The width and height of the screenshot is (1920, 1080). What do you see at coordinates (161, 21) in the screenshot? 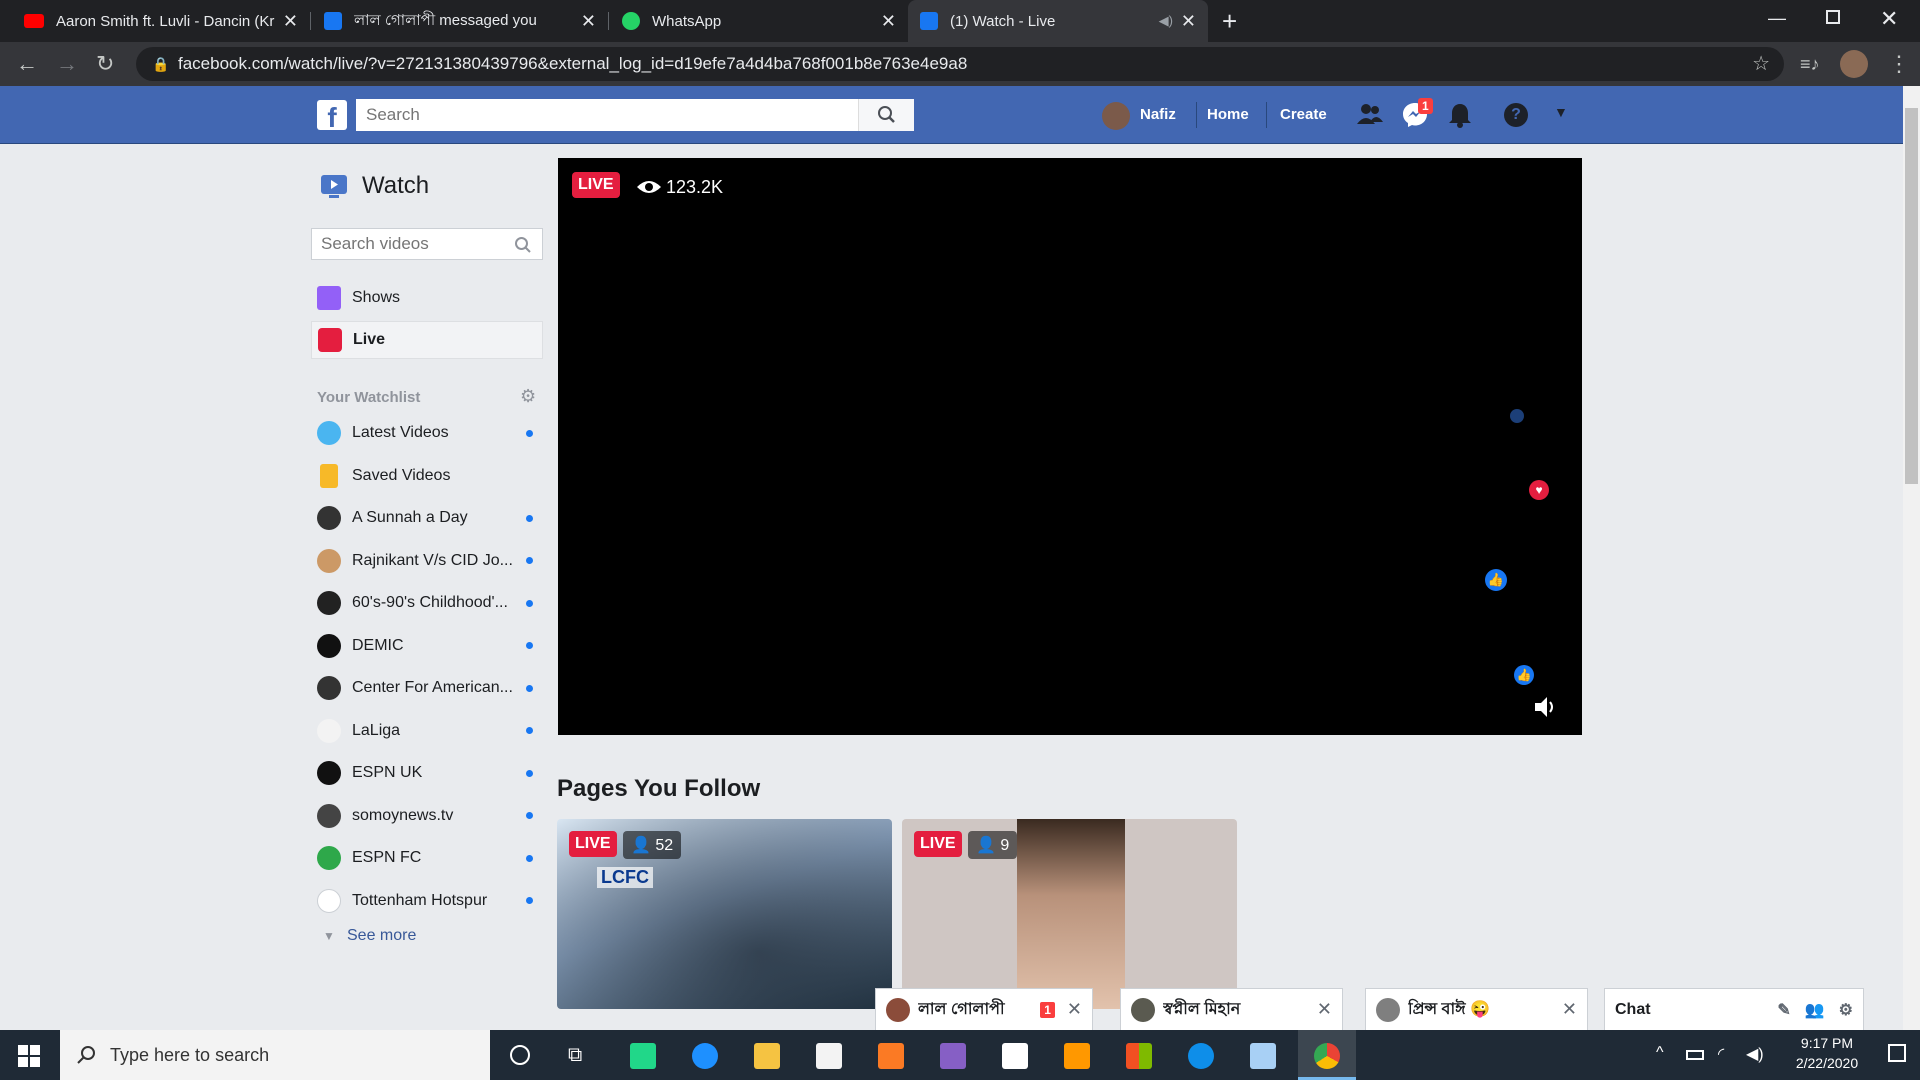
I see `browser-tab-youtube: Aaron Smith ft. Luvli - Dancin (Kr ✕` at bounding box center [161, 21].